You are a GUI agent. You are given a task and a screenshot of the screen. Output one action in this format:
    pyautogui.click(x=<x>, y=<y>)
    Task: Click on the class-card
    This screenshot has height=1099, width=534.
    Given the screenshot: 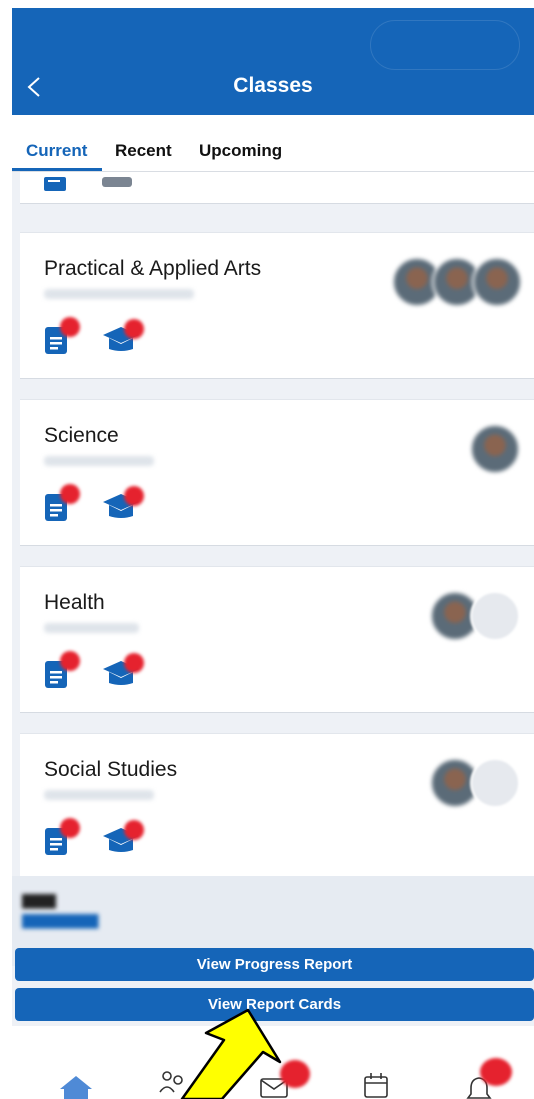 What is the action you would take?
    pyautogui.click(x=277, y=188)
    